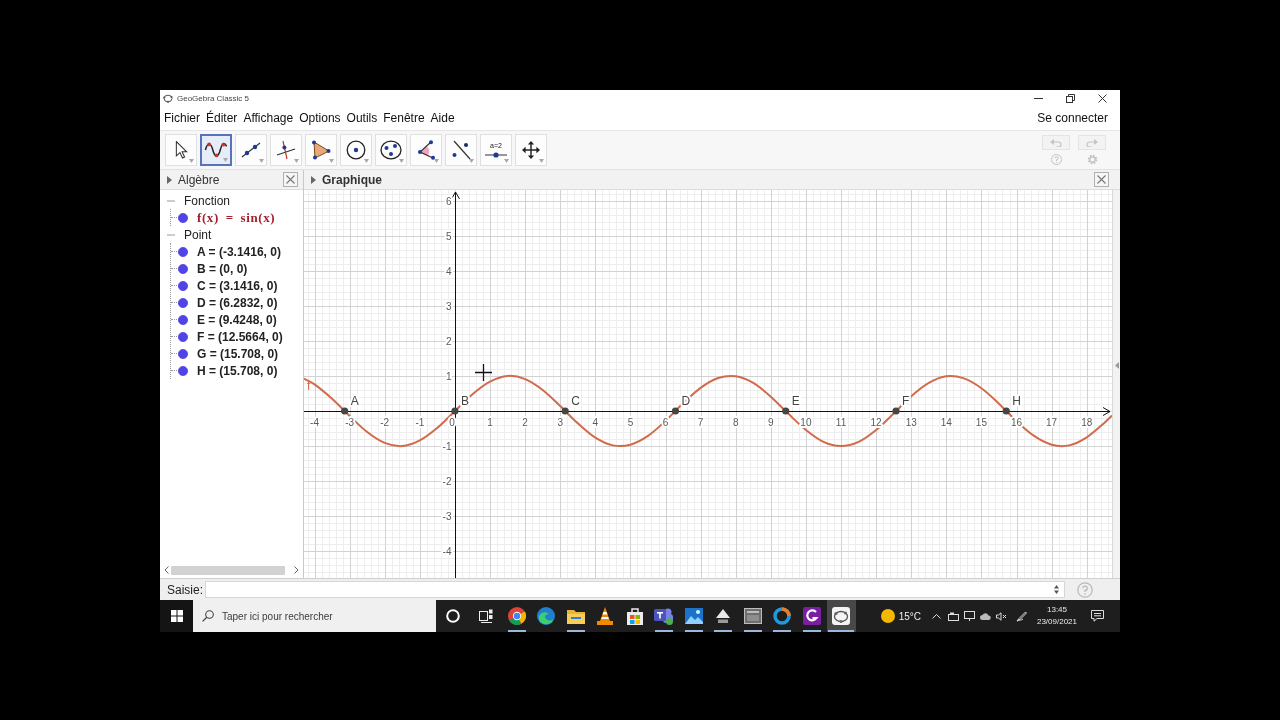  Describe the element at coordinates (1097, 616) in the screenshot. I see `notification-icon` at that location.